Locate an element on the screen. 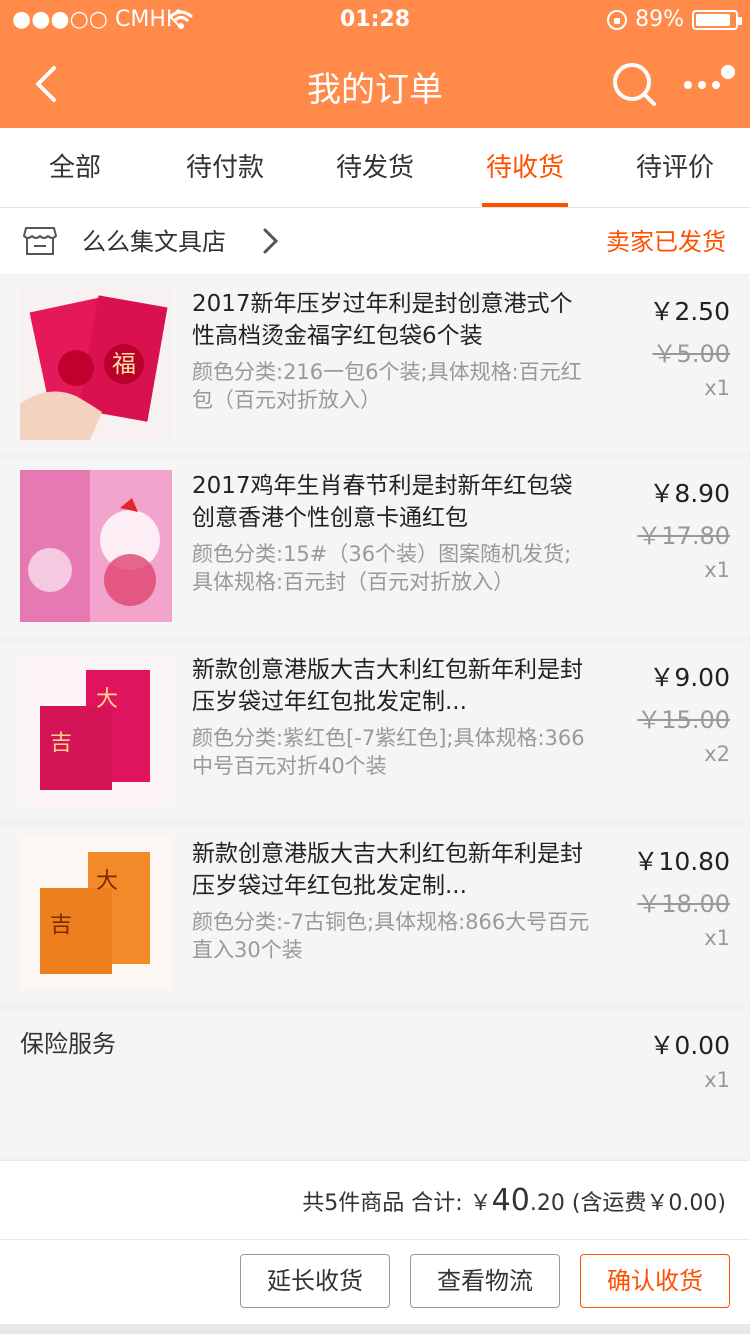 This screenshot has height=1334, width=750. tab-pending-payment: 待付款 is located at coordinates (225, 167).